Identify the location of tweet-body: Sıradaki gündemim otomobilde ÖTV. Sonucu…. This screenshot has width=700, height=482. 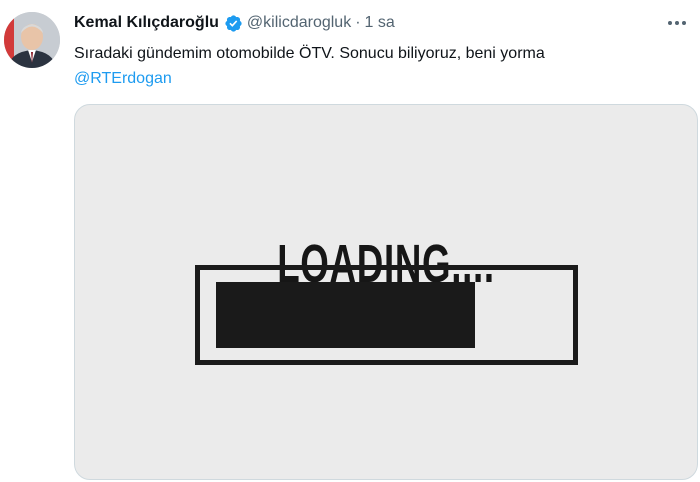
(309, 53).